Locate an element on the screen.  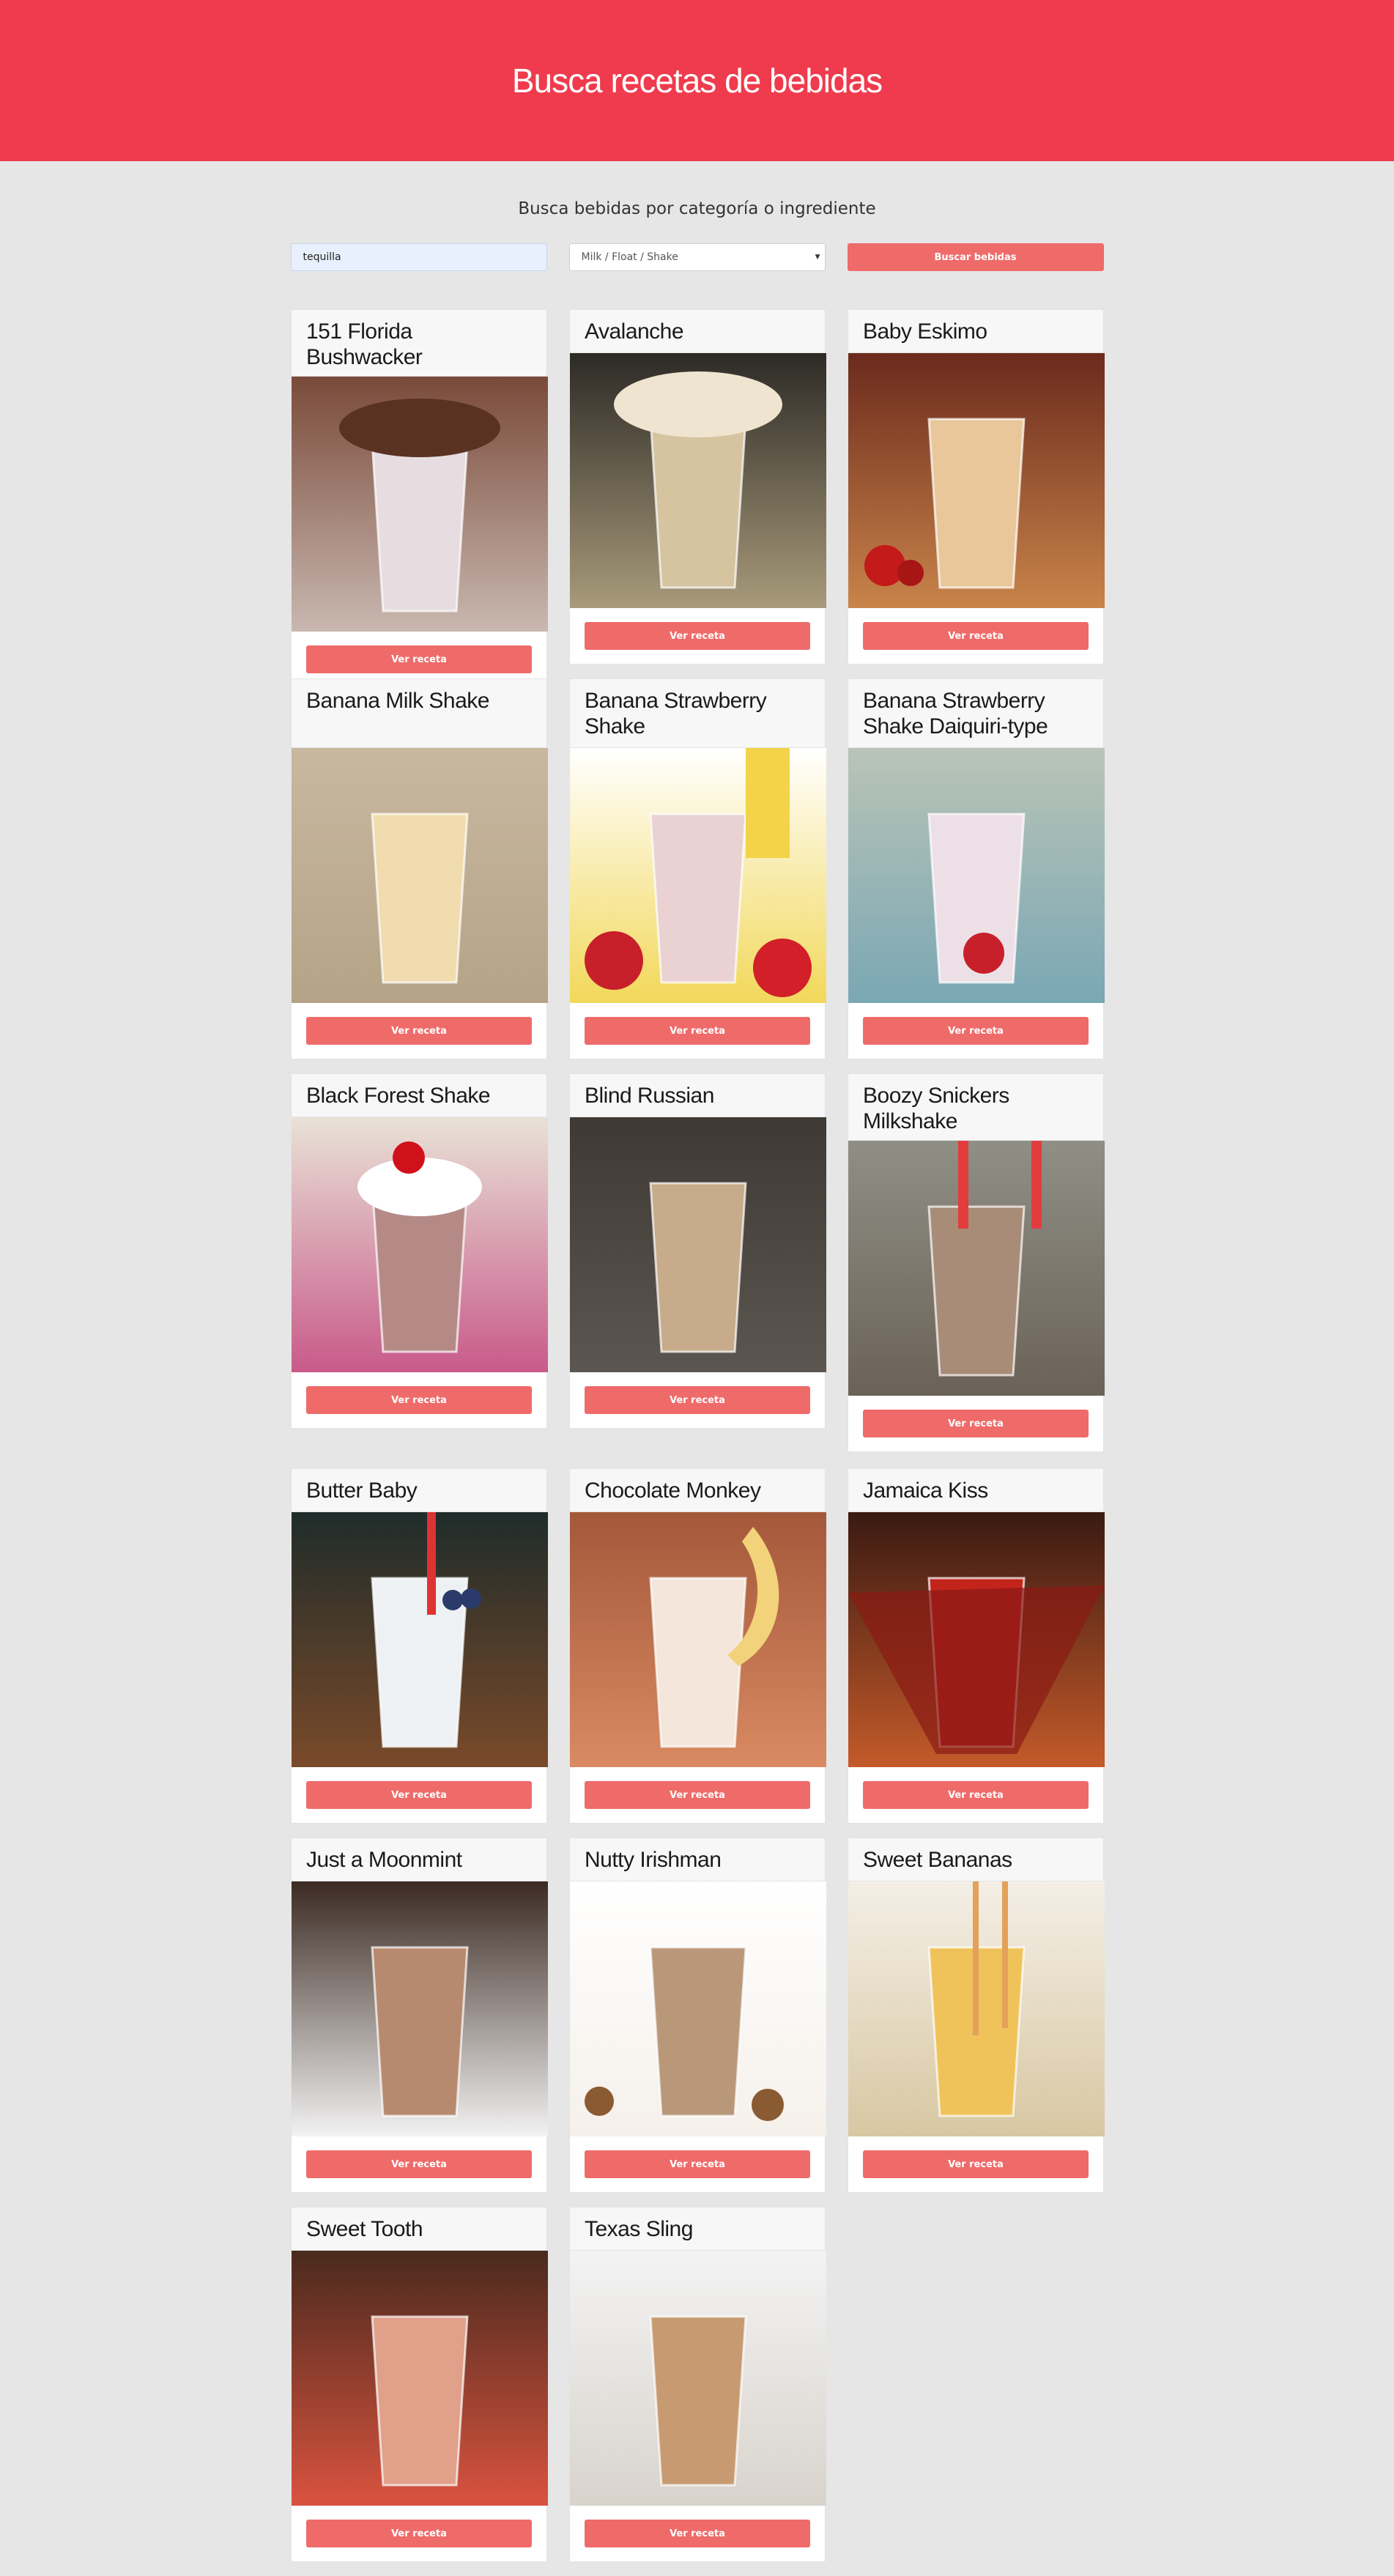
drink-title: Baby Eskimo is located at coordinates (975, 331).